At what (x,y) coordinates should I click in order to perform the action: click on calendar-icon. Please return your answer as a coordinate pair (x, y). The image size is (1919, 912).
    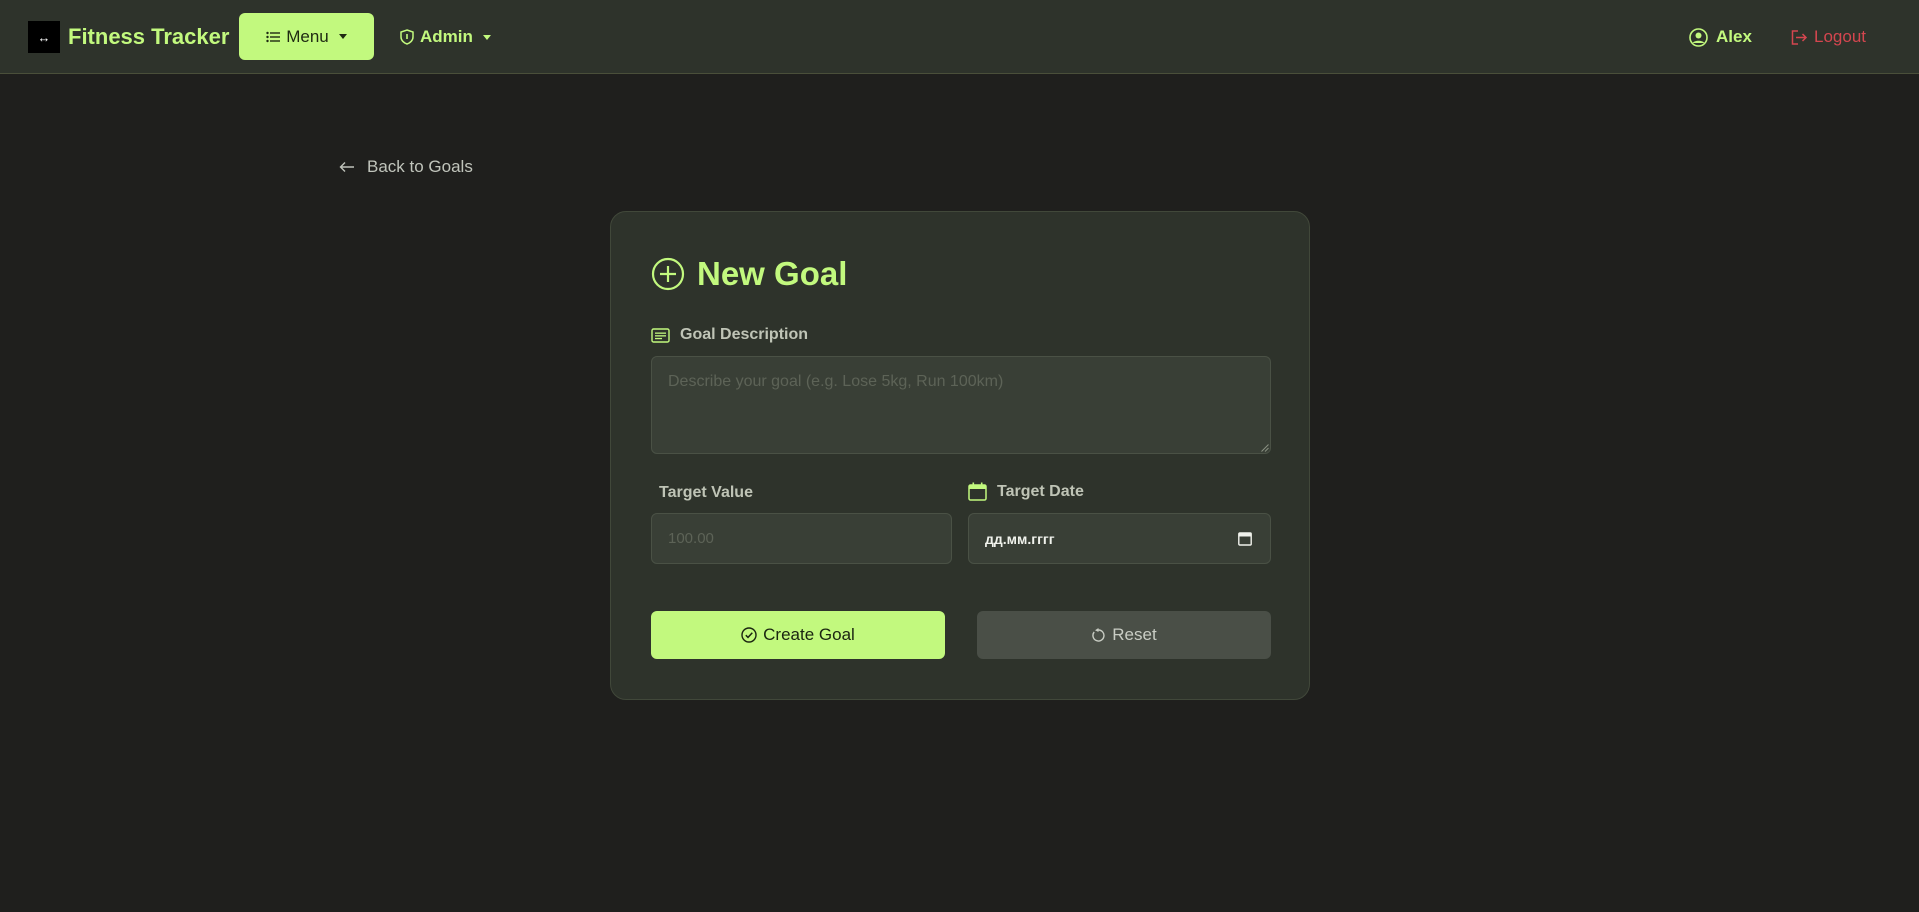
    Looking at the image, I should click on (977, 491).